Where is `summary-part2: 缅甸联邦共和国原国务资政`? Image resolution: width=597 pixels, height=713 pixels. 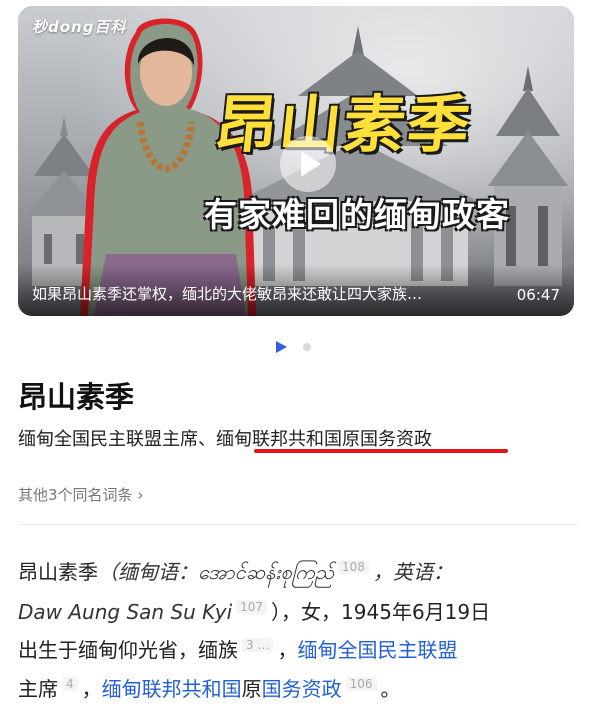
summary-part2: 缅甸联邦共和国原国务资政 is located at coordinates (324, 439).